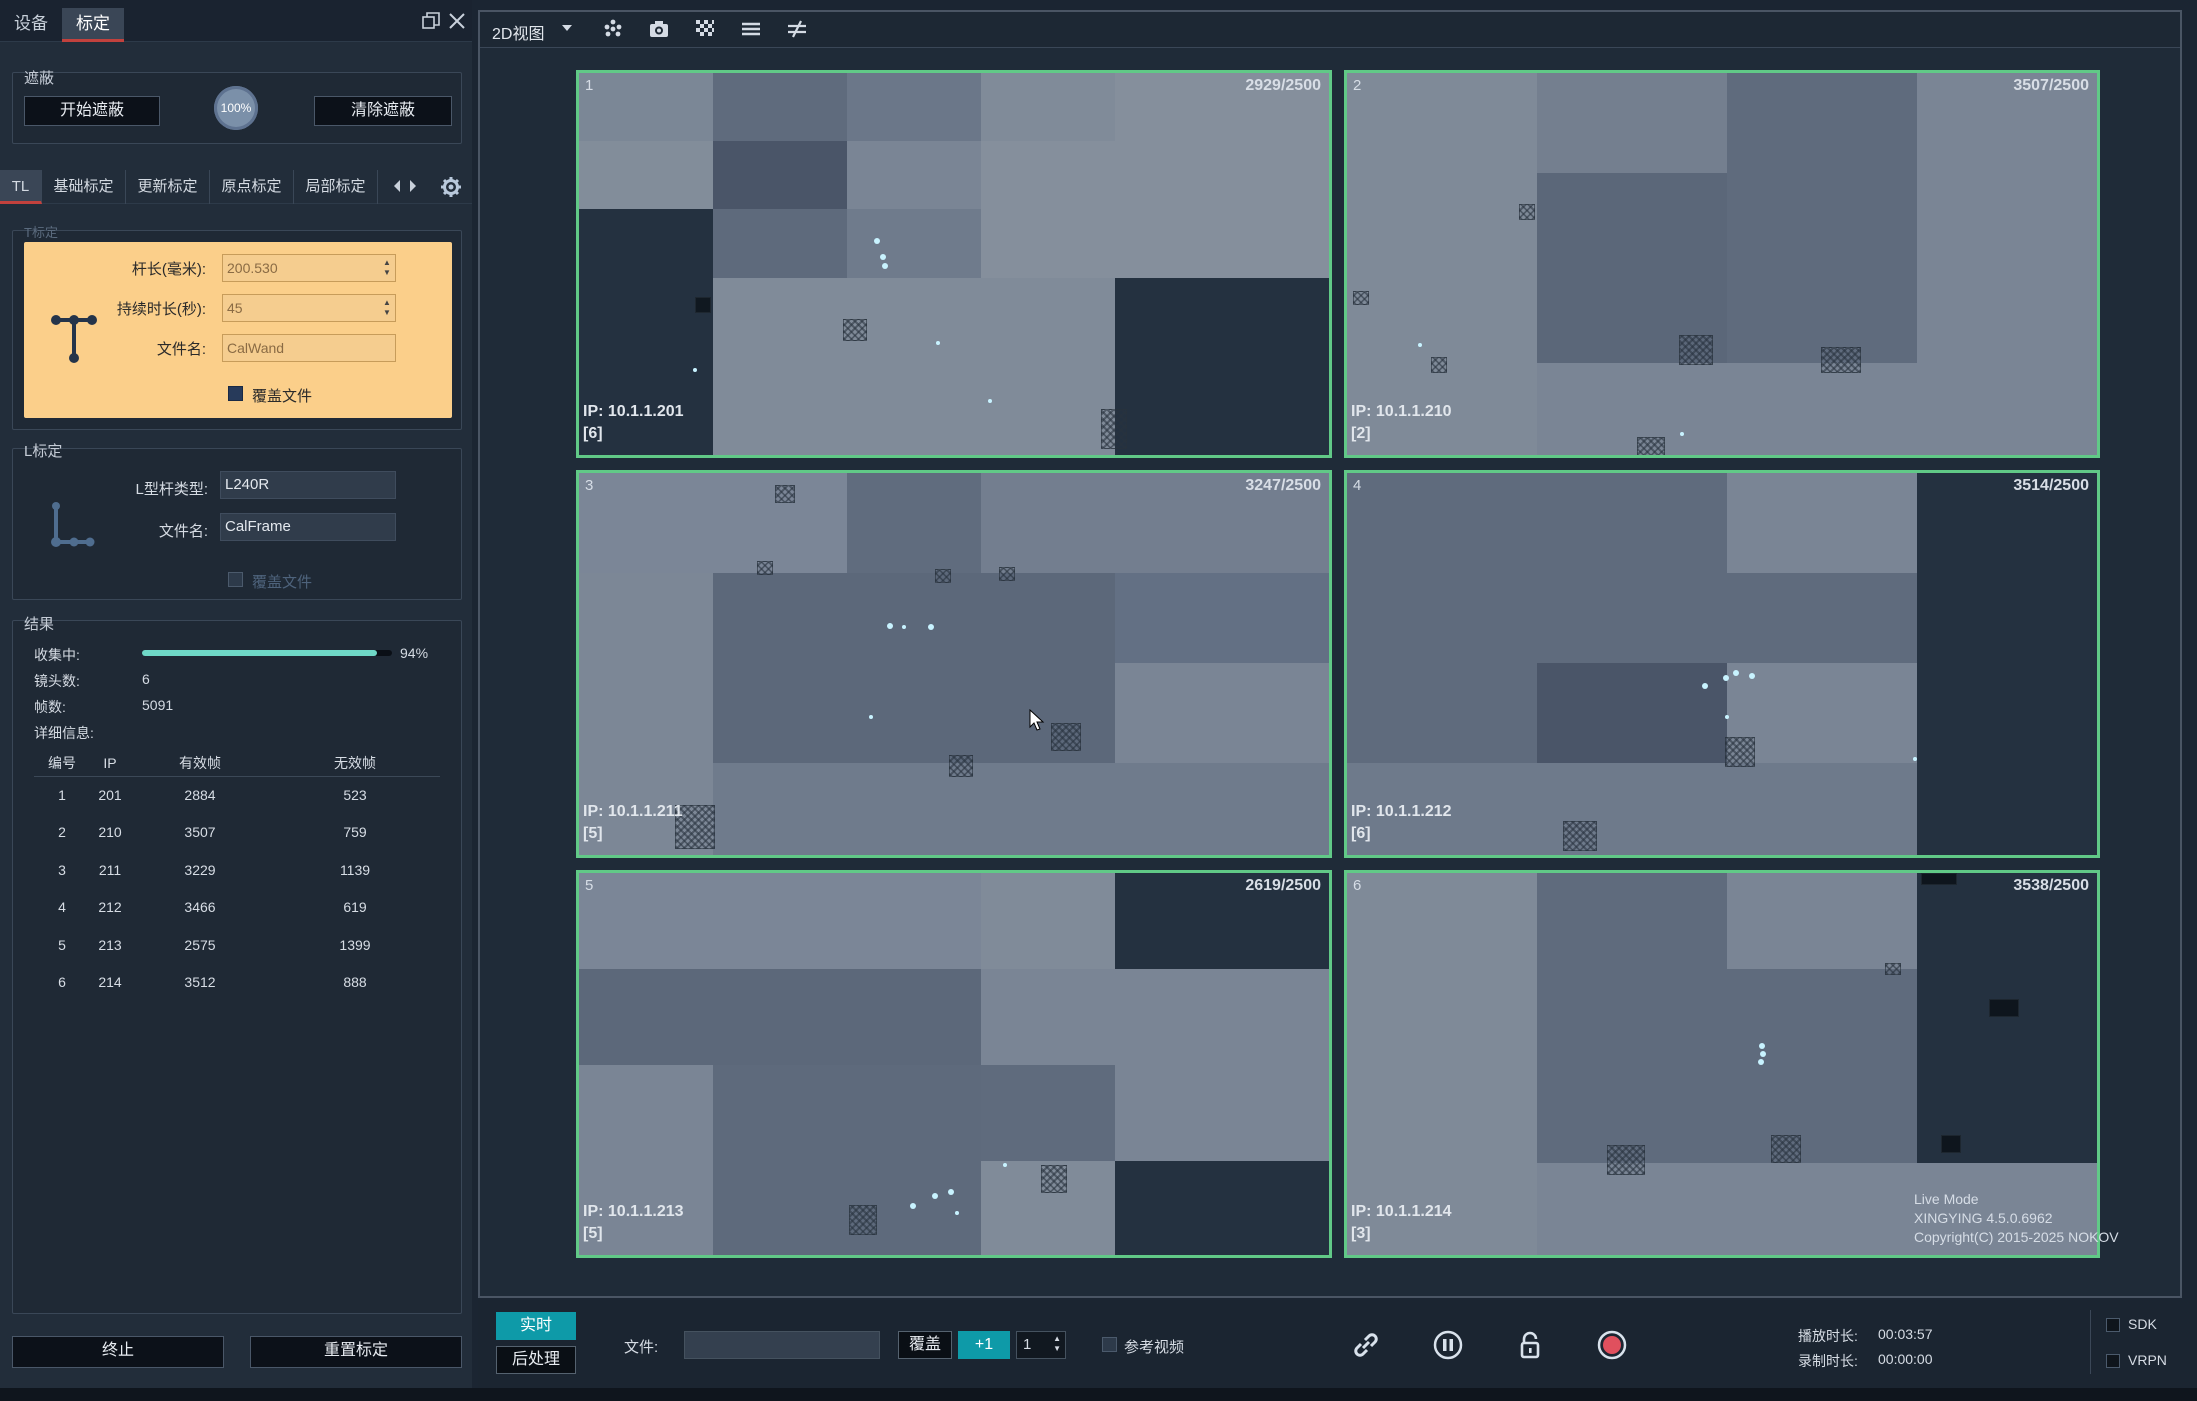  What do you see at coordinates (31, 25) in the screenshot?
I see `tab-devices: 设备` at bounding box center [31, 25].